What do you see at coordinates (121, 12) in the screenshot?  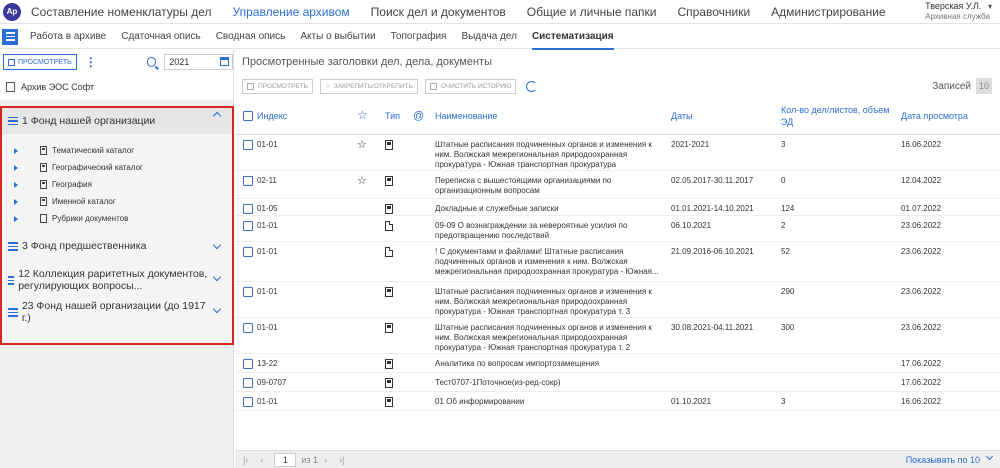 I see `topnav-nomenclature: Составление номенклатуры дел` at bounding box center [121, 12].